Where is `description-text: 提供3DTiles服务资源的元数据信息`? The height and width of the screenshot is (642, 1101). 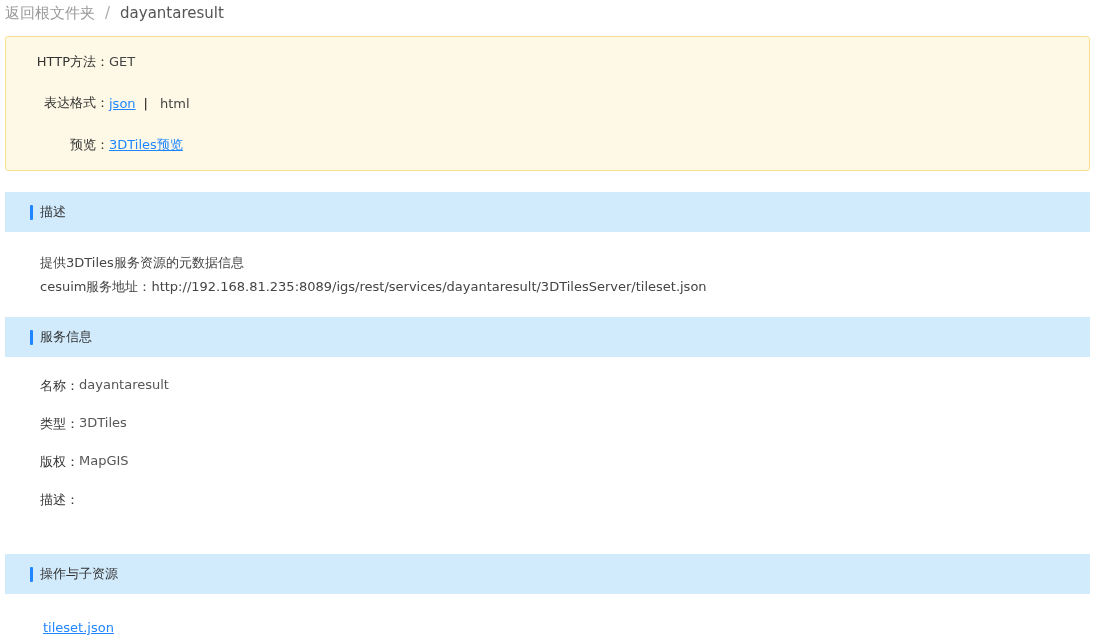 description-text: 提供3DTiles服务资源的元数据信息 is located at coordinates (142, 263).